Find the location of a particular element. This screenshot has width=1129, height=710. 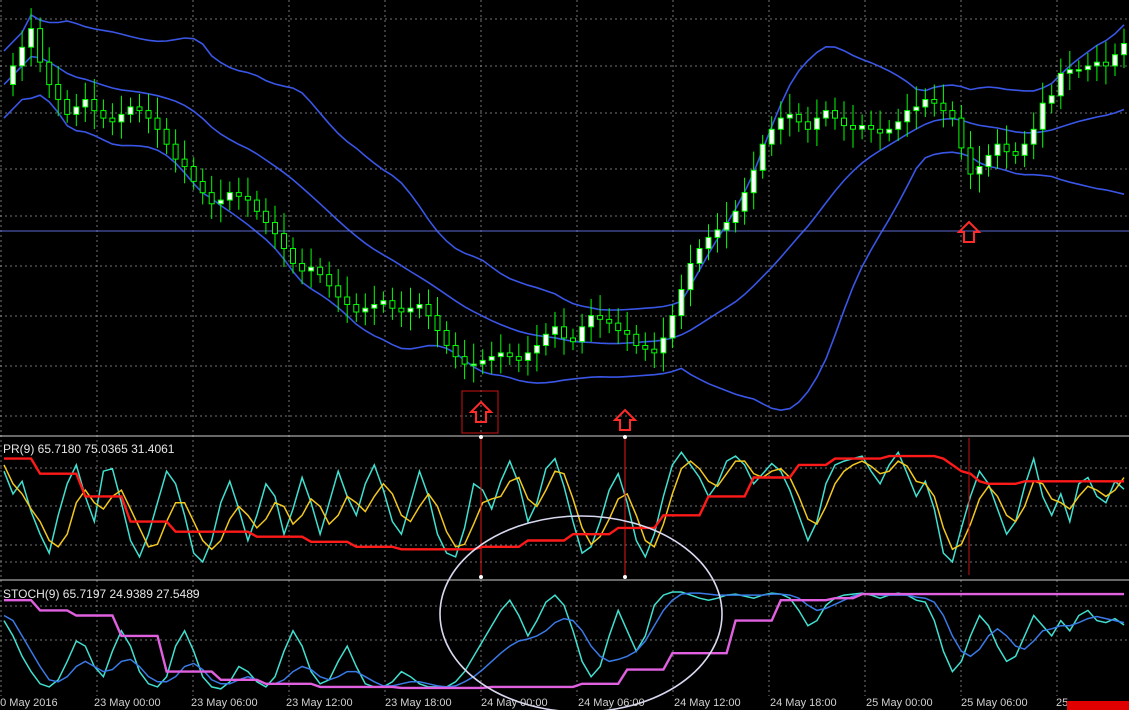

stoch-indicator-label: STOCH(9) 65.7197 24.9389 27.5489 is located at coordinates (101, 594).